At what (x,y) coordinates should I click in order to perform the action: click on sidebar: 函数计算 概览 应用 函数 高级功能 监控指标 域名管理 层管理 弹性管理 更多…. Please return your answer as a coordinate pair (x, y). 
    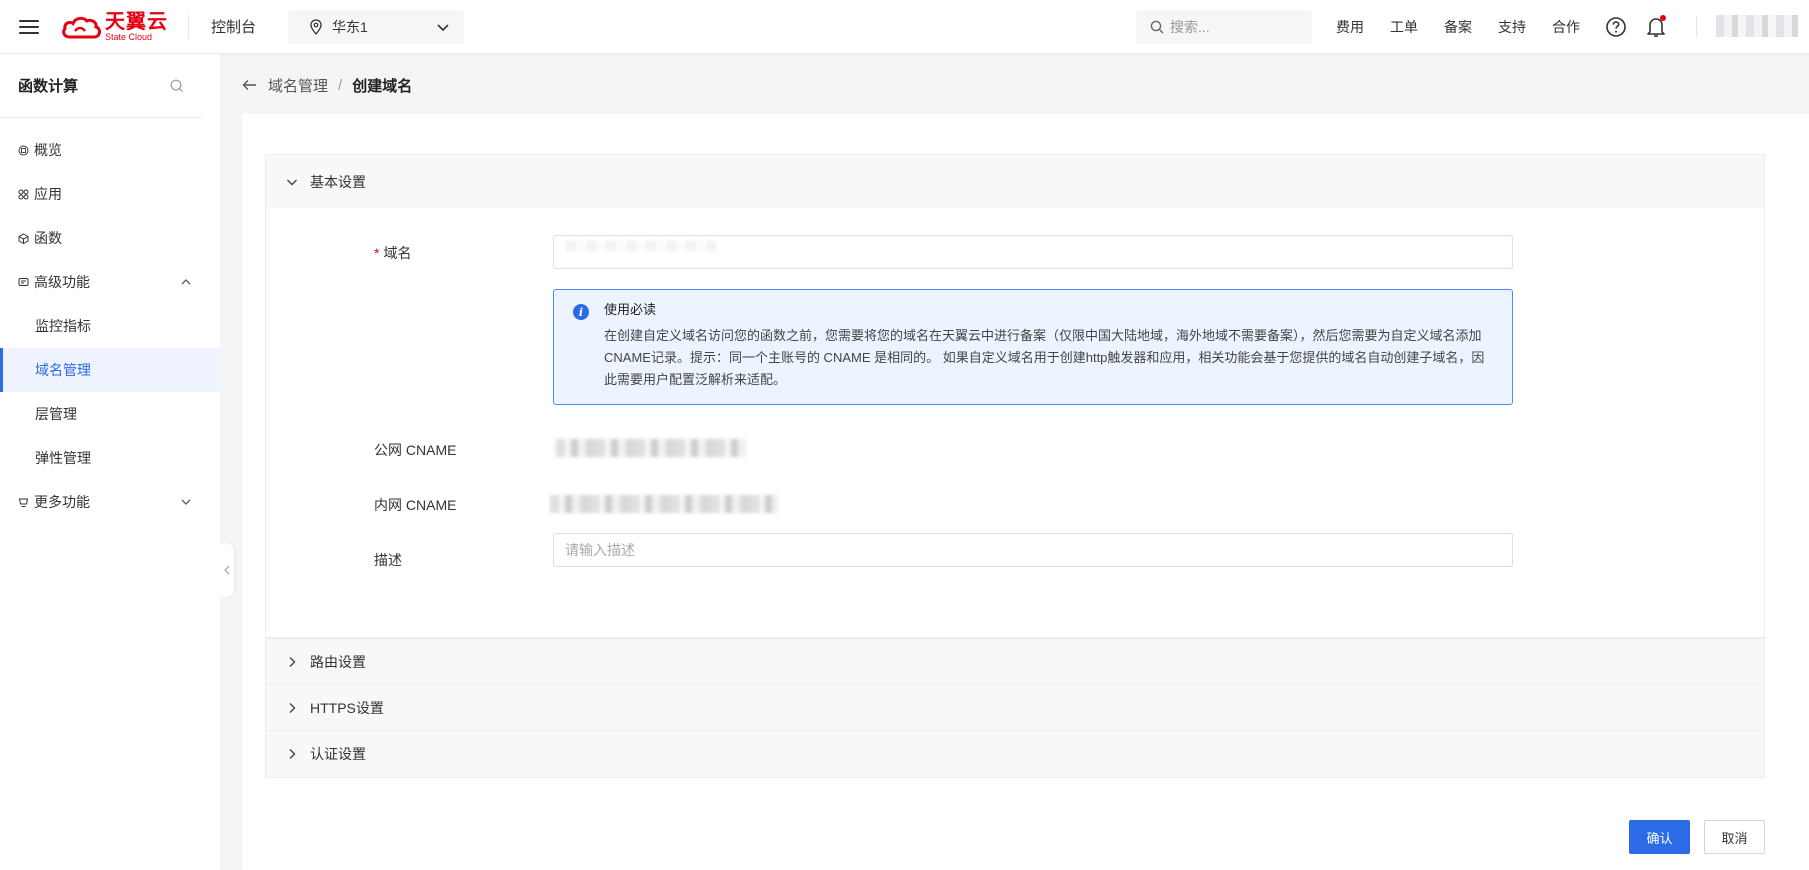
    Looking at the image, I should click on (110, 462).